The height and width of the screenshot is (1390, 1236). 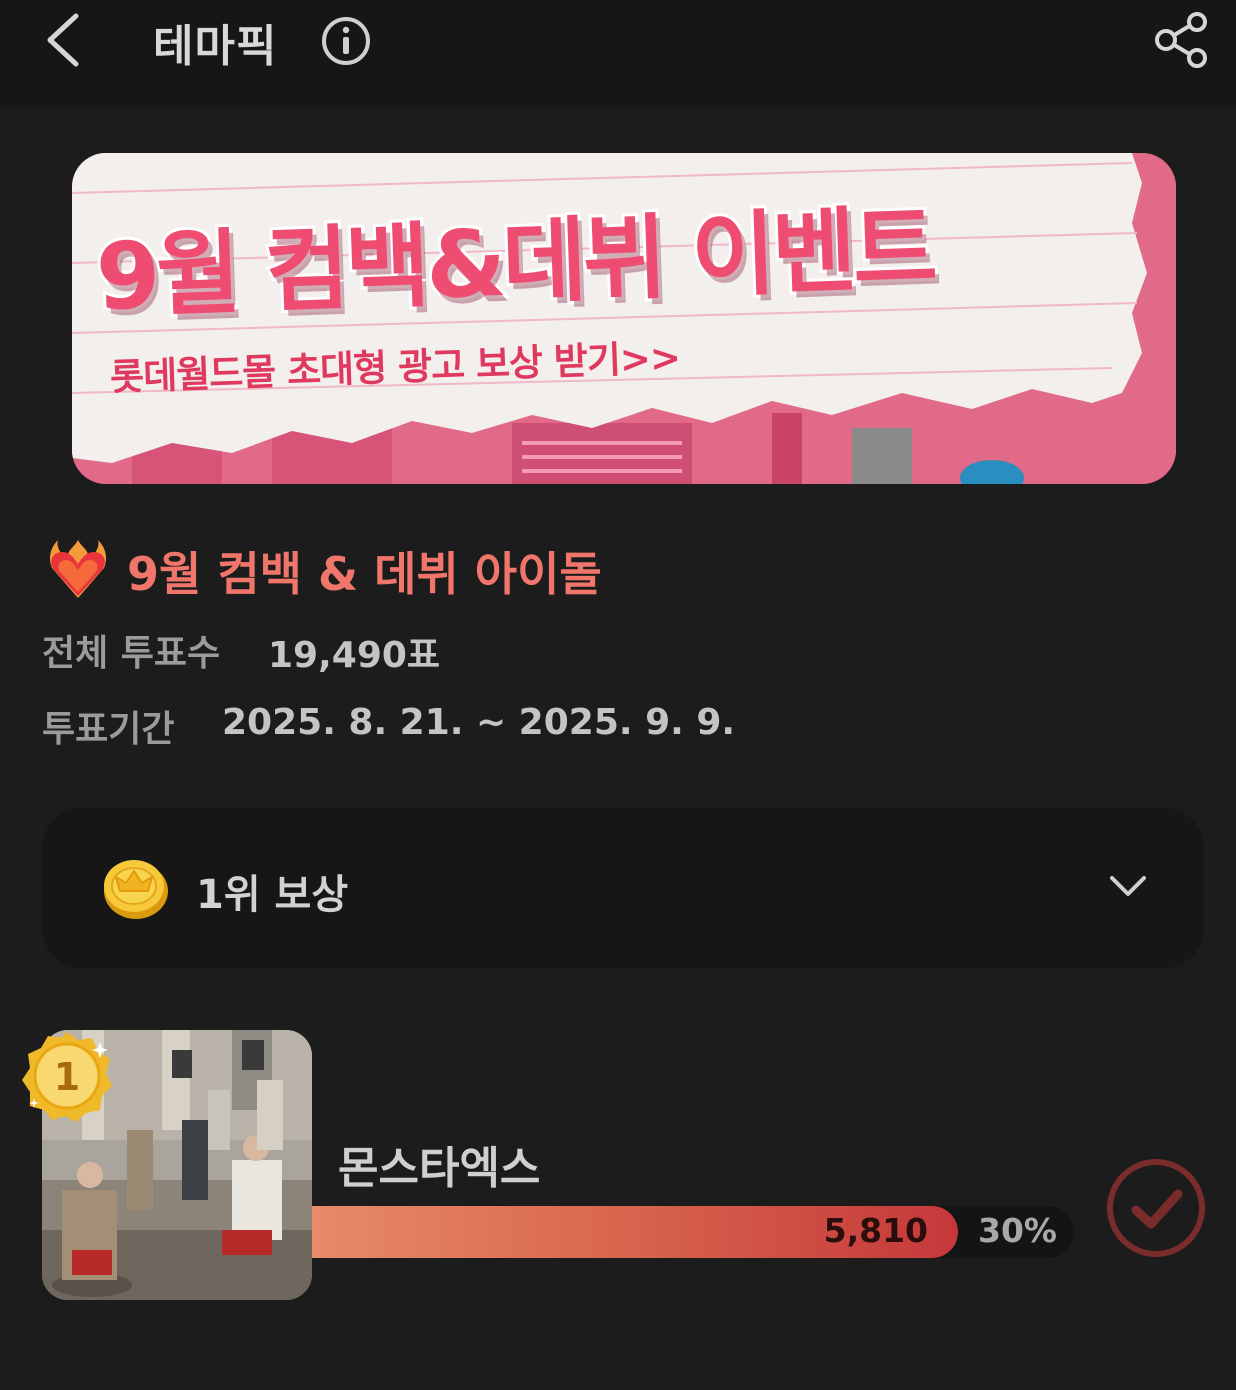 What do you see at coordinates (78, 569) in the screenshot?
I see `heart-on-fire-icon` at bounding box center [78, 569].